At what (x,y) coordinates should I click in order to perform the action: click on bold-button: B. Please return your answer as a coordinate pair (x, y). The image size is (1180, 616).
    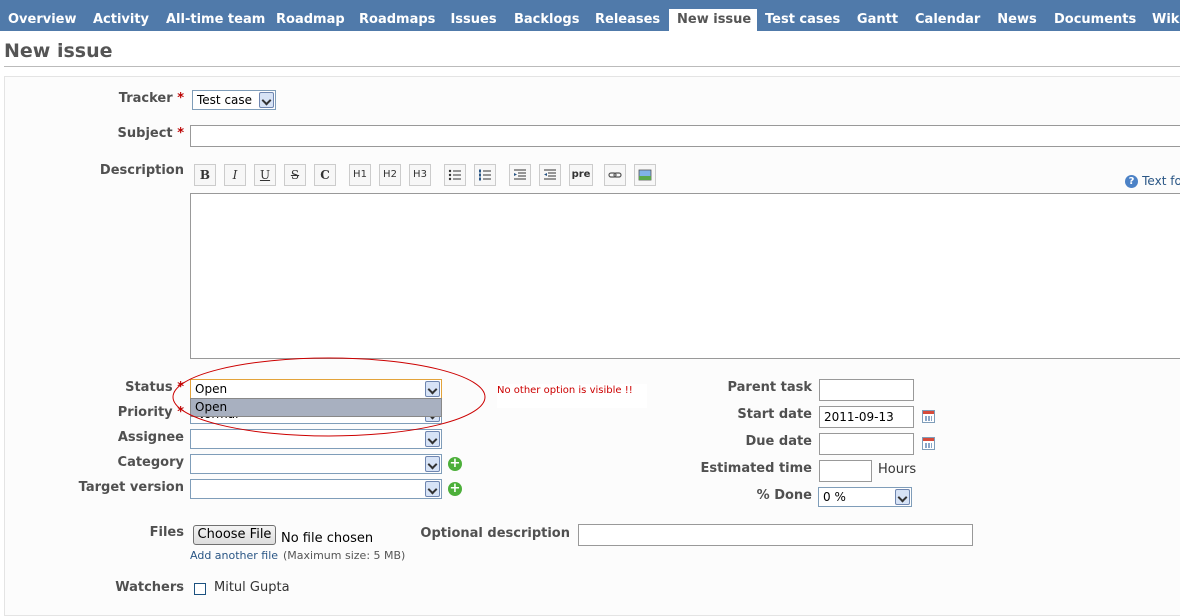
    Looking at the image, I should click on (205, 175).